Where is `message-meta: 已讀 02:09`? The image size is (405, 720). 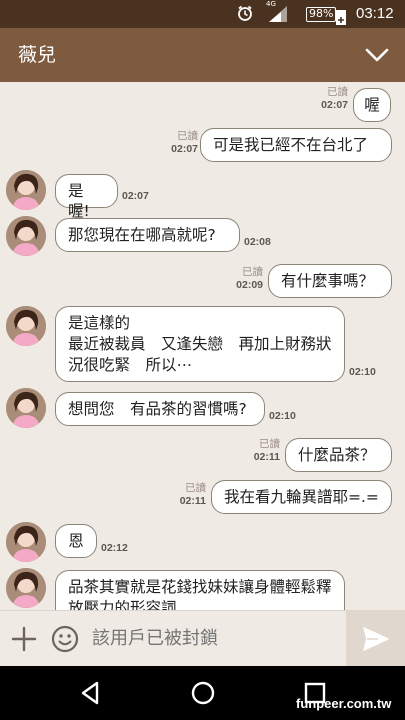
message-meta: 已讀 02:09 is located at coordinates (243, 279).